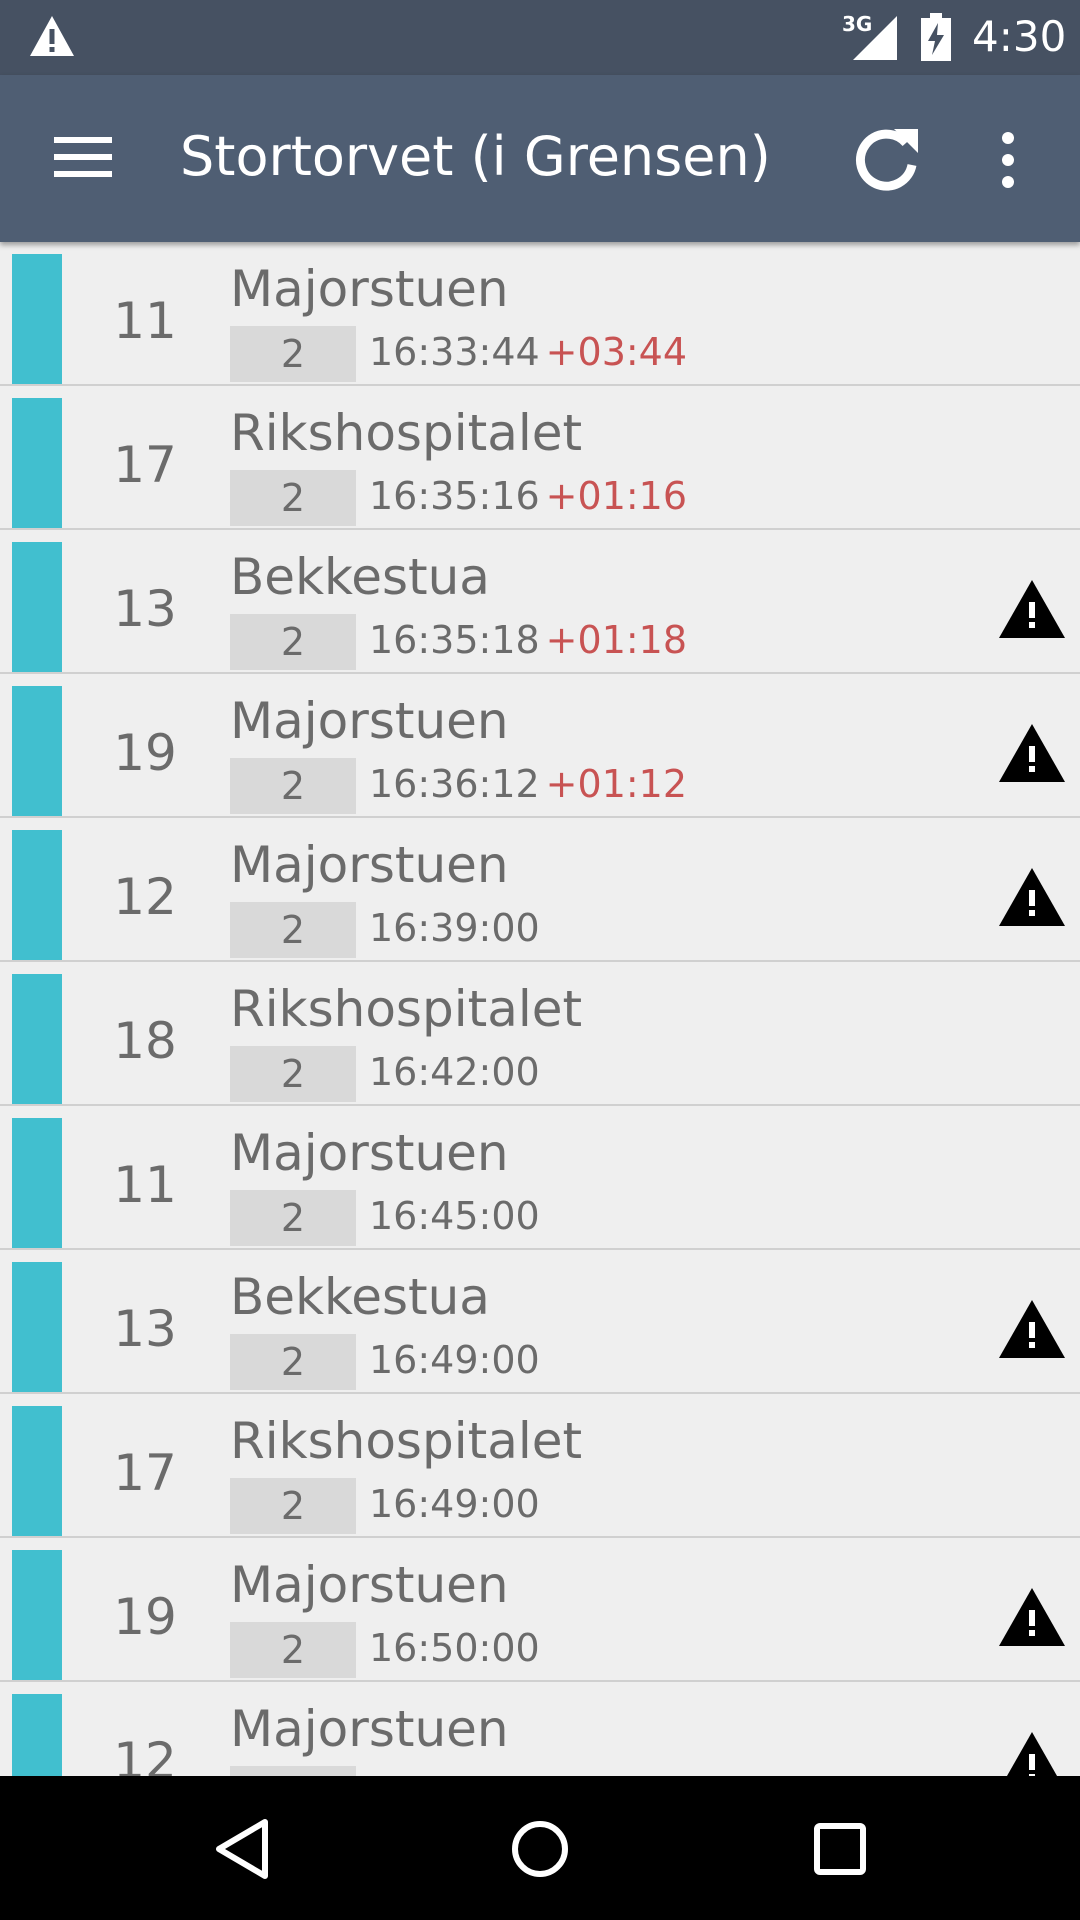 Image resolution: width=1080 pixels, height=1920 pixels. Describe the element at coordinates (1008, 160) in the screenshot. I see `overflow-menu-icon` at that location.